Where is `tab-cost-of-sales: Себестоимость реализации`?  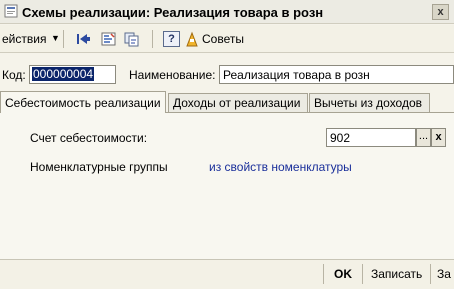 tab-cost-of-sales: Себестоимость реализации is located at coordinates (83, 102).